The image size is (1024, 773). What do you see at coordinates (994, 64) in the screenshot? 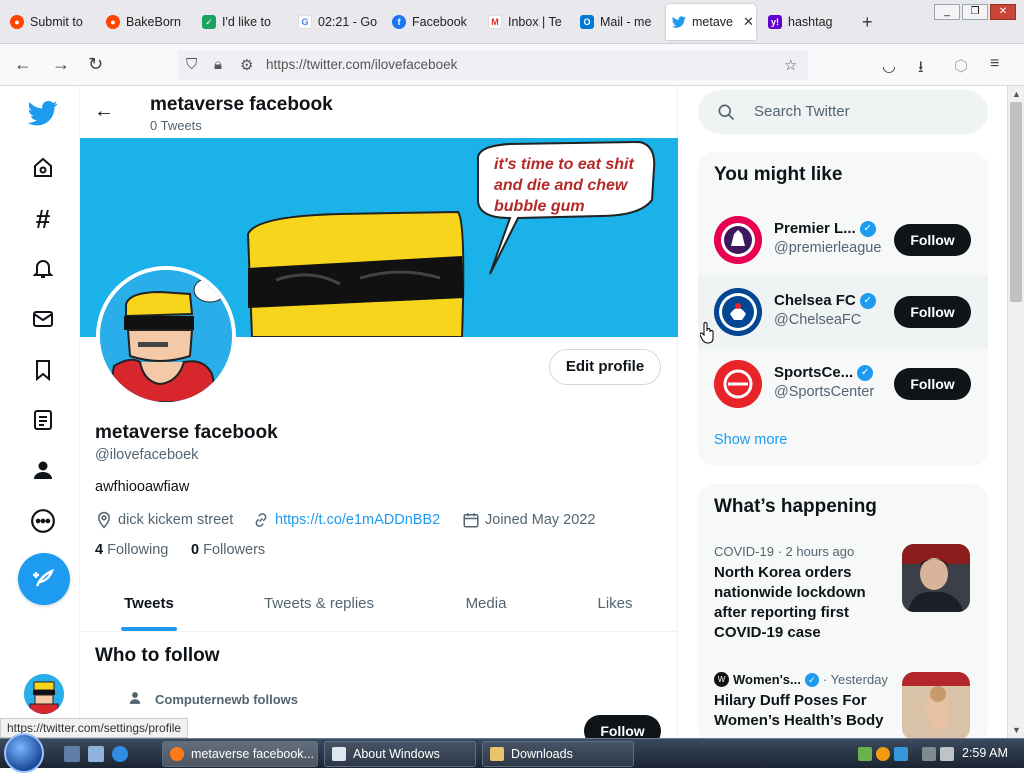
I see `menu-icon: ≡` at bounding box center [994, 64].